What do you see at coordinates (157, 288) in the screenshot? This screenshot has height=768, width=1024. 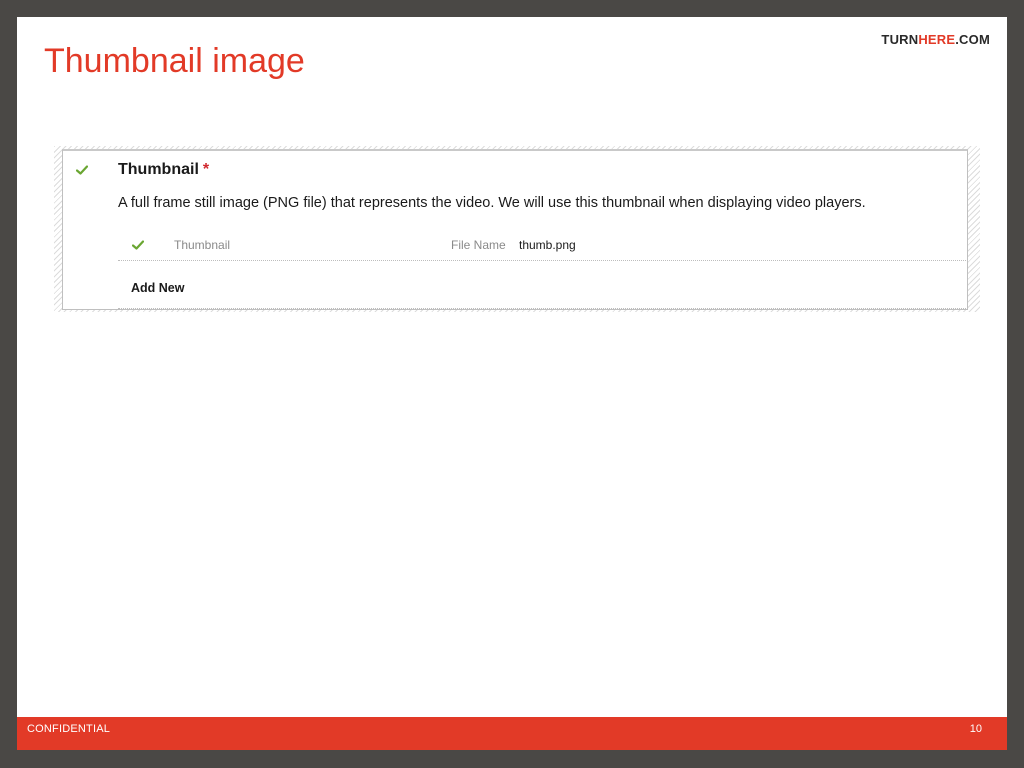 I see `add-new-link: Add New` at bounding box center [157, 288].